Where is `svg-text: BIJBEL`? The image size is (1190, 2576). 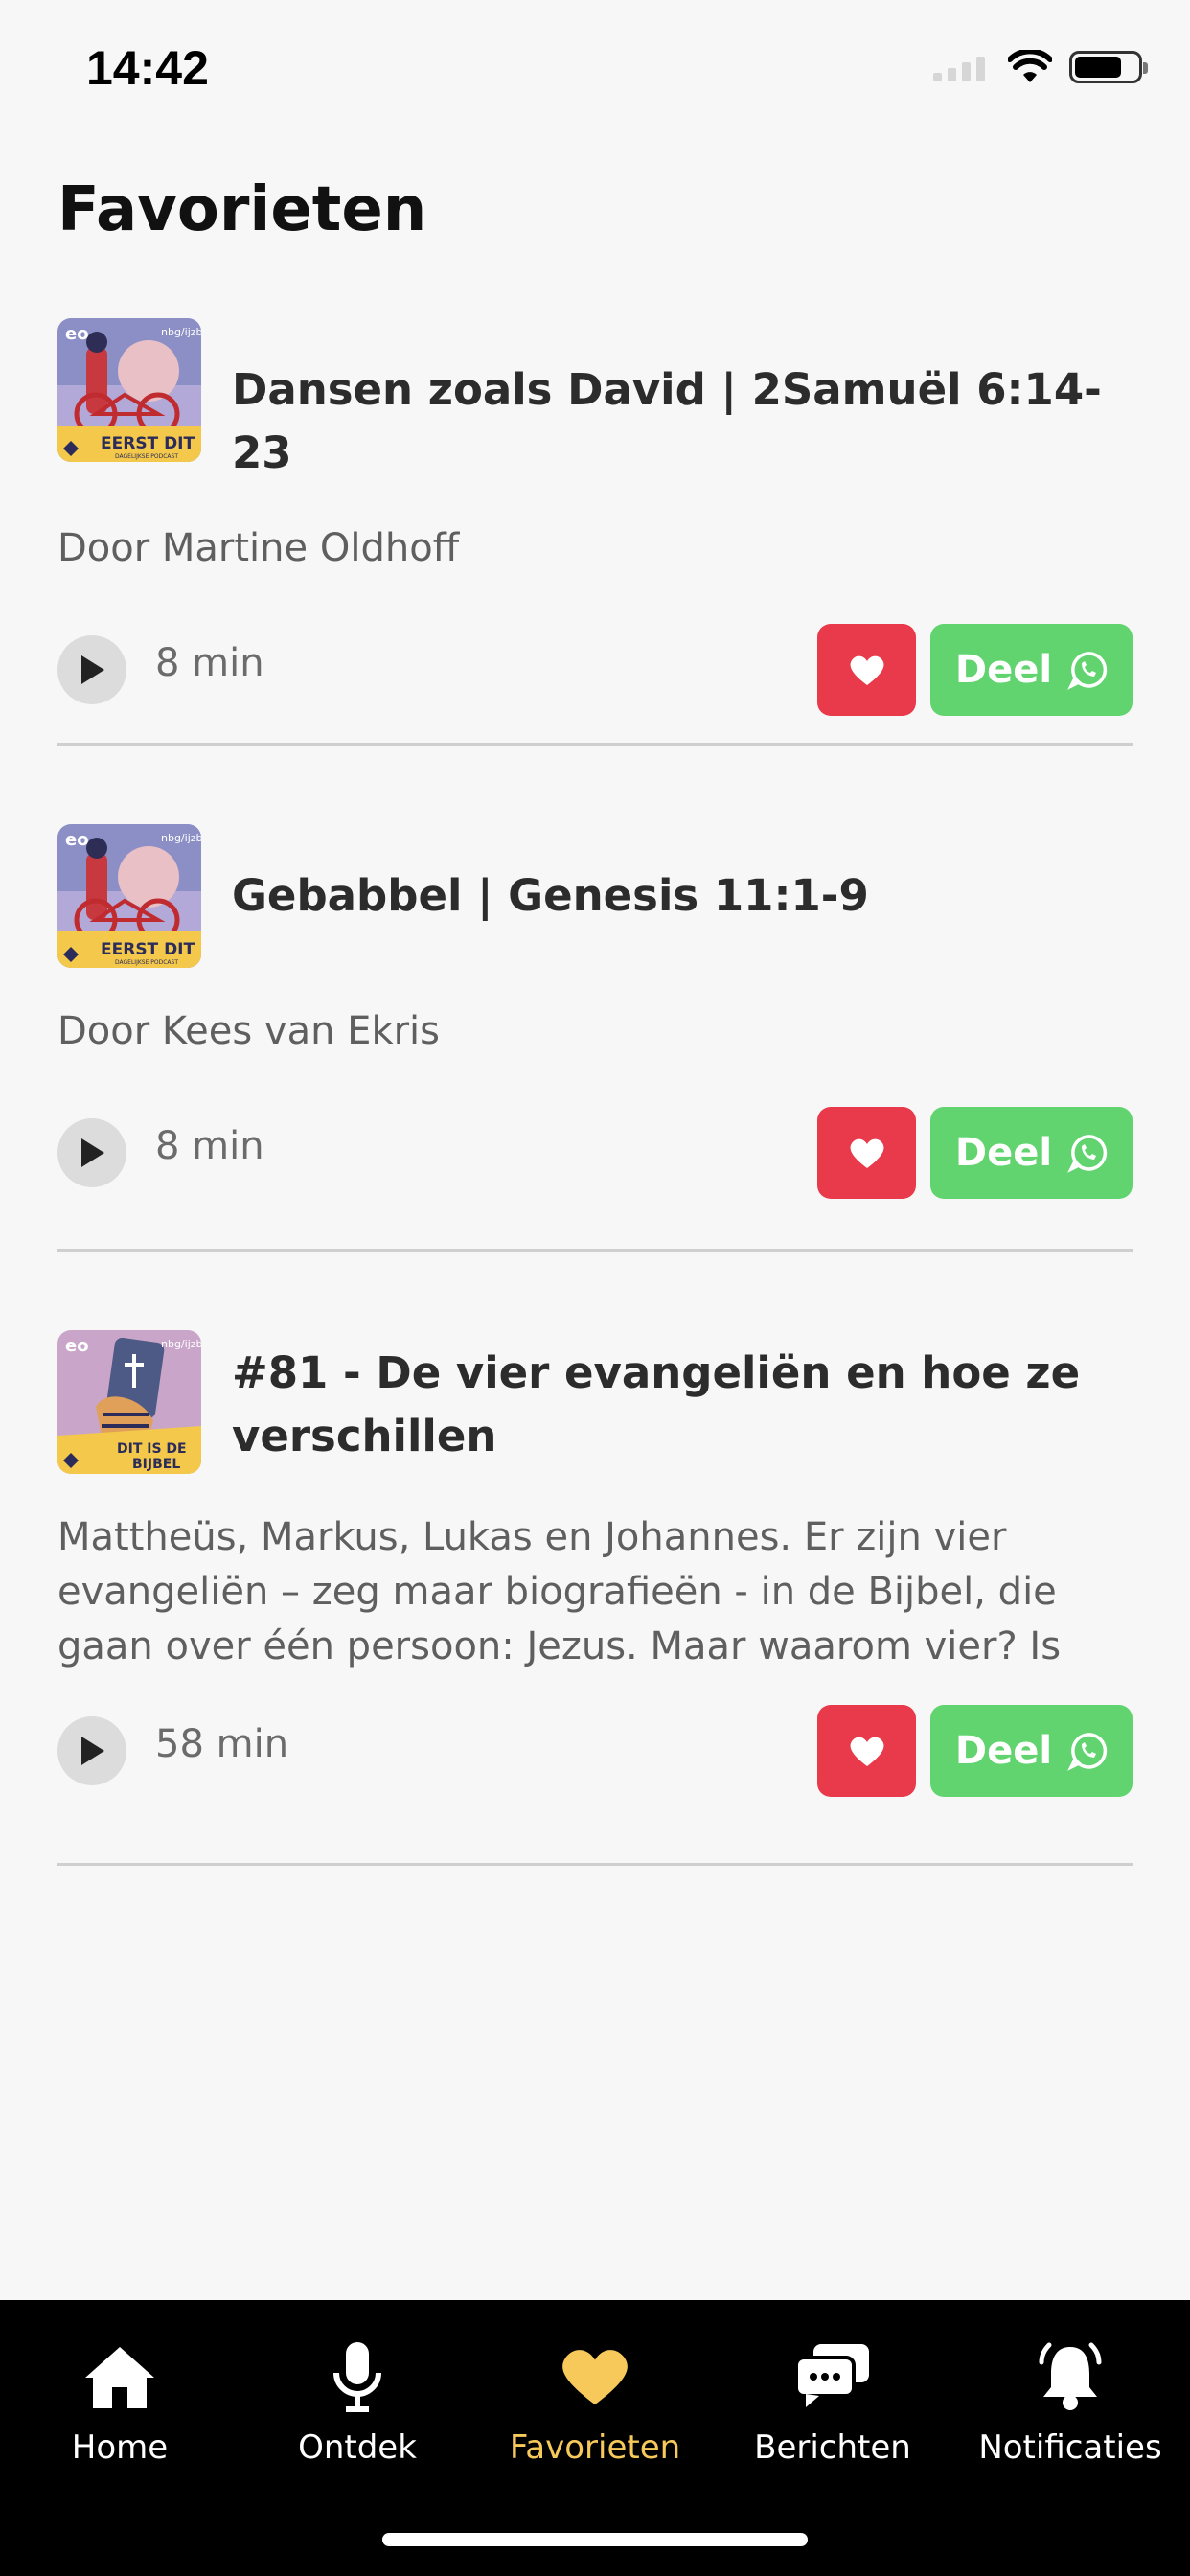 svg-text: BIJBEL is located at coordinates (156, 1464).